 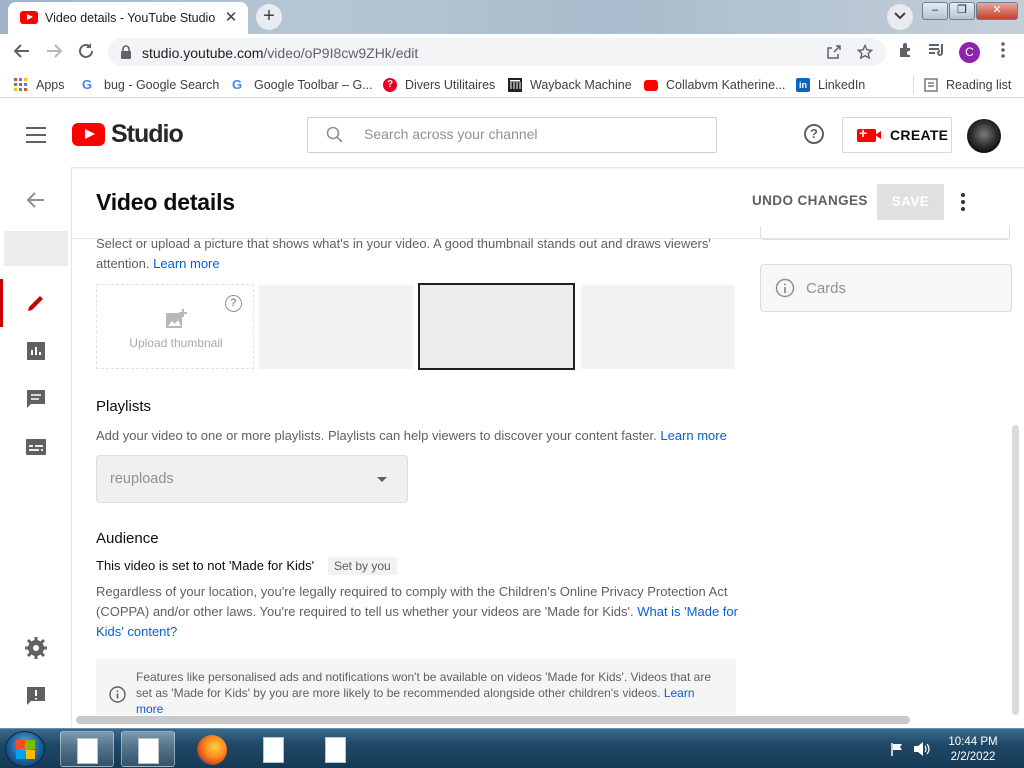 I want to click on made-for-kids-link: What is 'Made for, so click(x=687, y=611).